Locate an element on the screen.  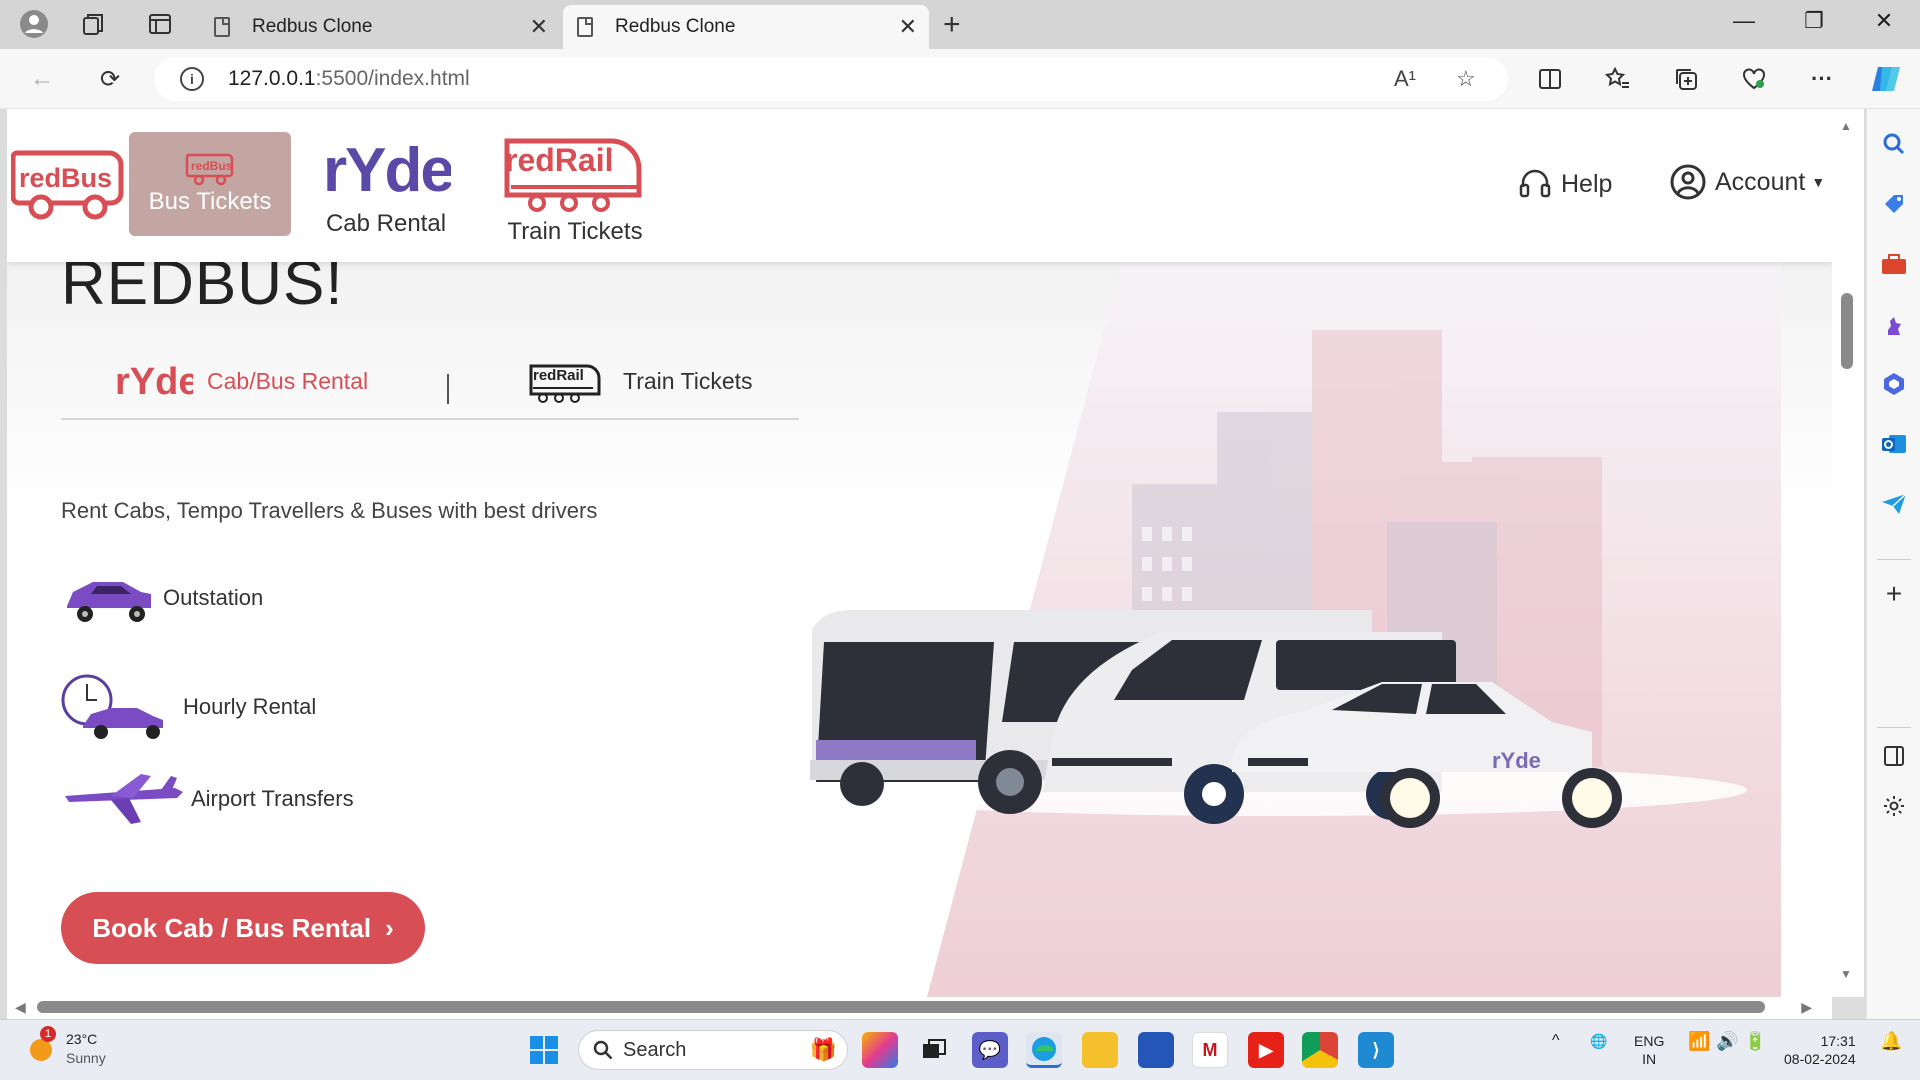
more-options-icon: ··· is located at coordinates (1822, 79).